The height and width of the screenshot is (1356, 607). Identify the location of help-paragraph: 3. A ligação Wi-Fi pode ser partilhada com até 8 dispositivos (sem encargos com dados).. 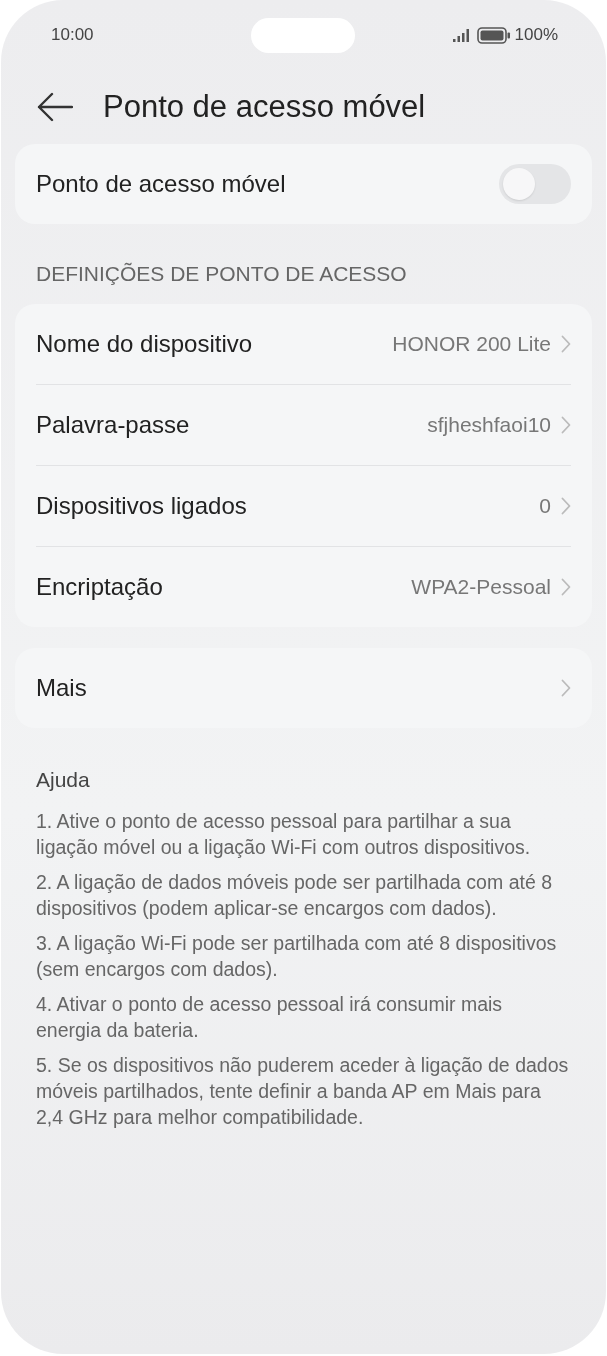
(297, 956).